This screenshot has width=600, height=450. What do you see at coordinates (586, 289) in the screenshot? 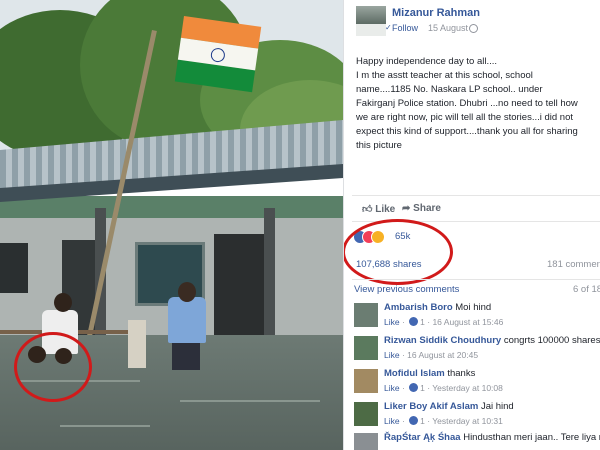
I see `comment-pager: 6 of 181` at bounding box center [586, 289].